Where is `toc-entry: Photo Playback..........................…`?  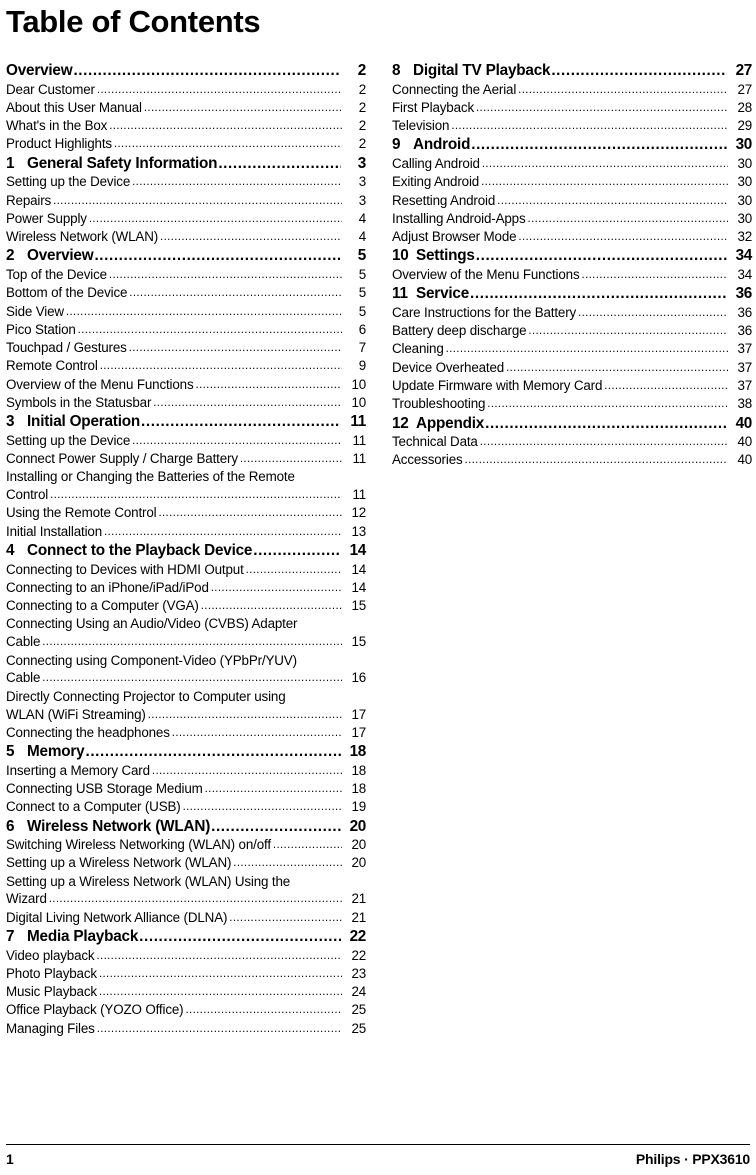
toc-entry: Photo Playback..........................… is located at coordinates (186, 974).